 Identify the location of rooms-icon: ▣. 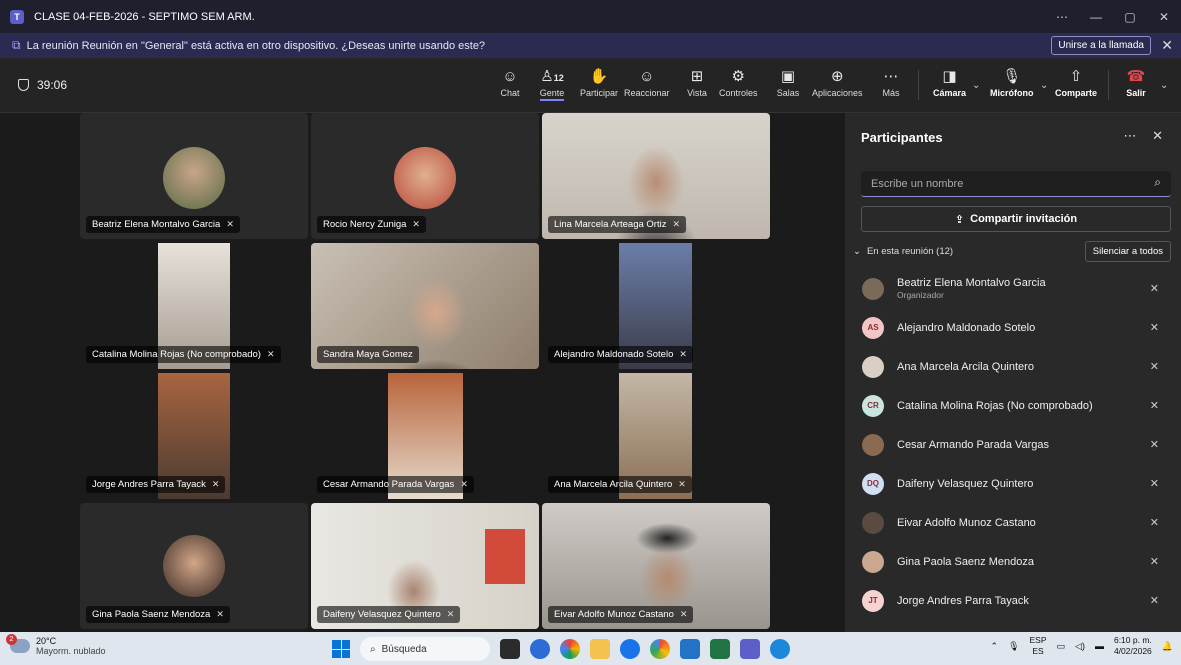
(788, 76).